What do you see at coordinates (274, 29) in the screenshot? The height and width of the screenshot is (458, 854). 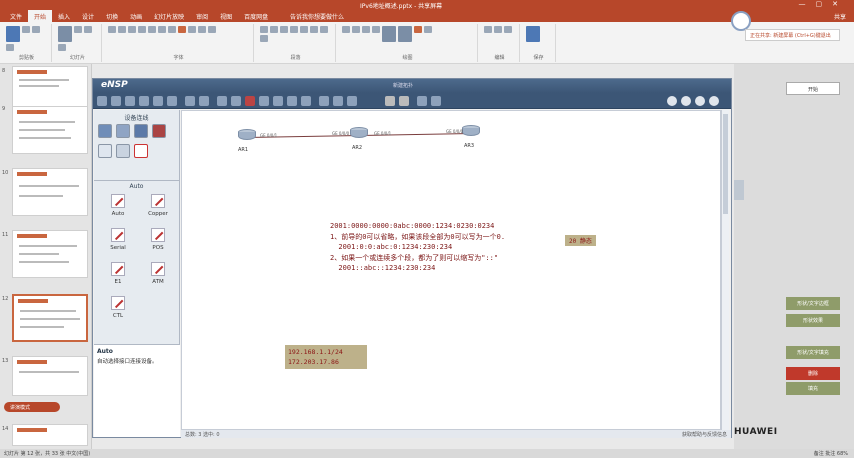 I see `numbering-icon` at bounding box center [274, 29].